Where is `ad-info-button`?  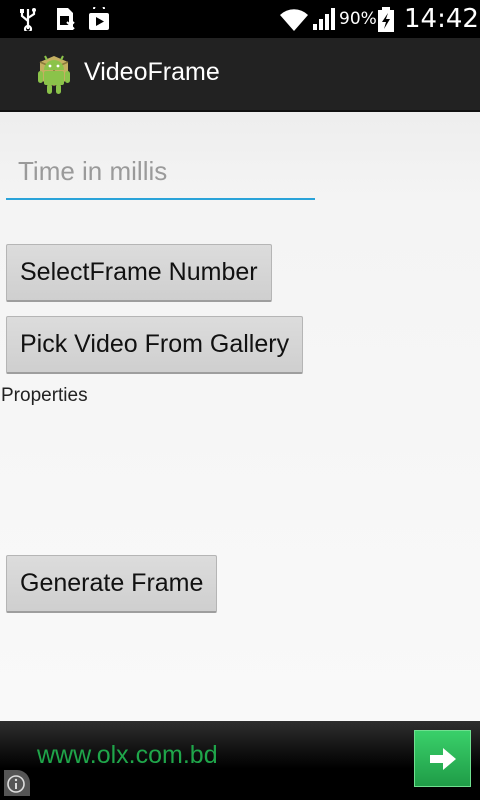 ad-info-button is located at coordinates (17, 783).